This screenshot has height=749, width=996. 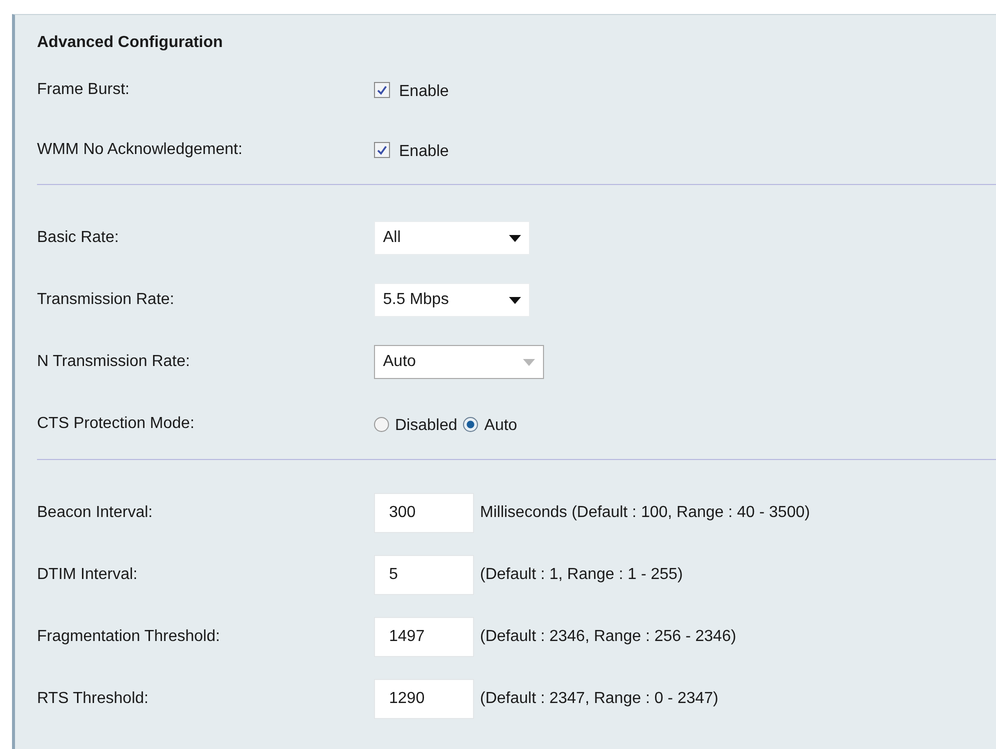 I want to click on field-label: DTIM Interval:, so click(x=87, y=575).